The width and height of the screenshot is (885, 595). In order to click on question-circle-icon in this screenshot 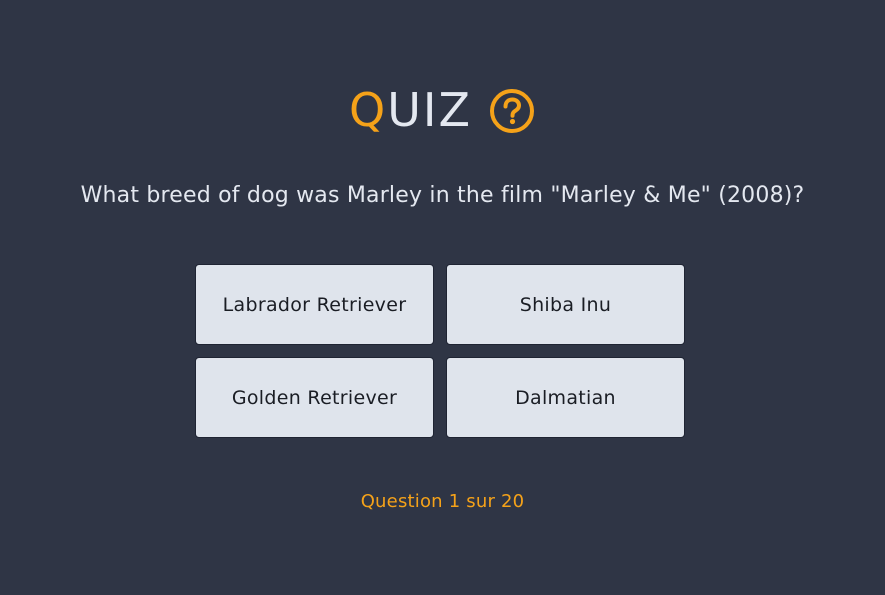, I will do `click(512, 111)`.